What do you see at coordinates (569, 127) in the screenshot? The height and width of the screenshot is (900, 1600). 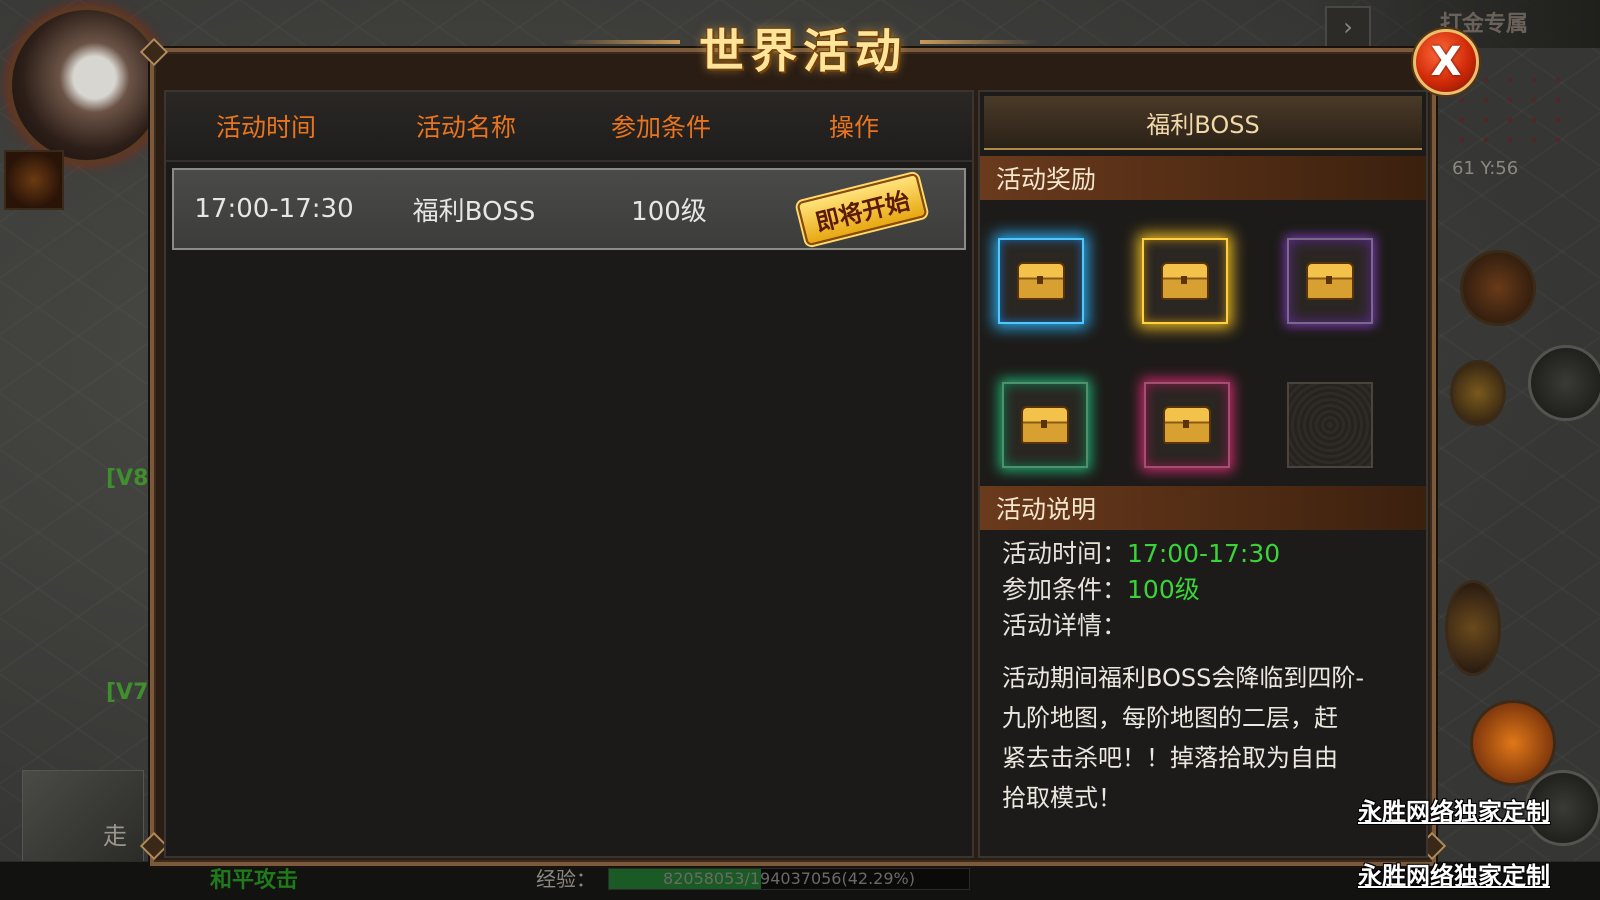 I see `table-header: 活动时间 活动名称 参加条件 操作` at bounding box center [569, 127].